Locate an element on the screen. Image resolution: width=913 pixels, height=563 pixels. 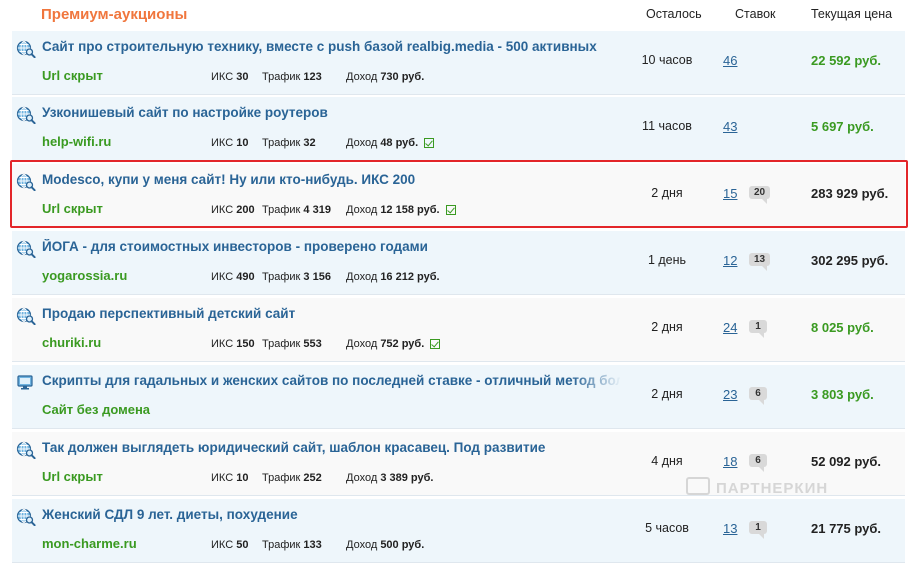
income-stat: Доход 16 212 руб. is located at coordinates (393, 277).